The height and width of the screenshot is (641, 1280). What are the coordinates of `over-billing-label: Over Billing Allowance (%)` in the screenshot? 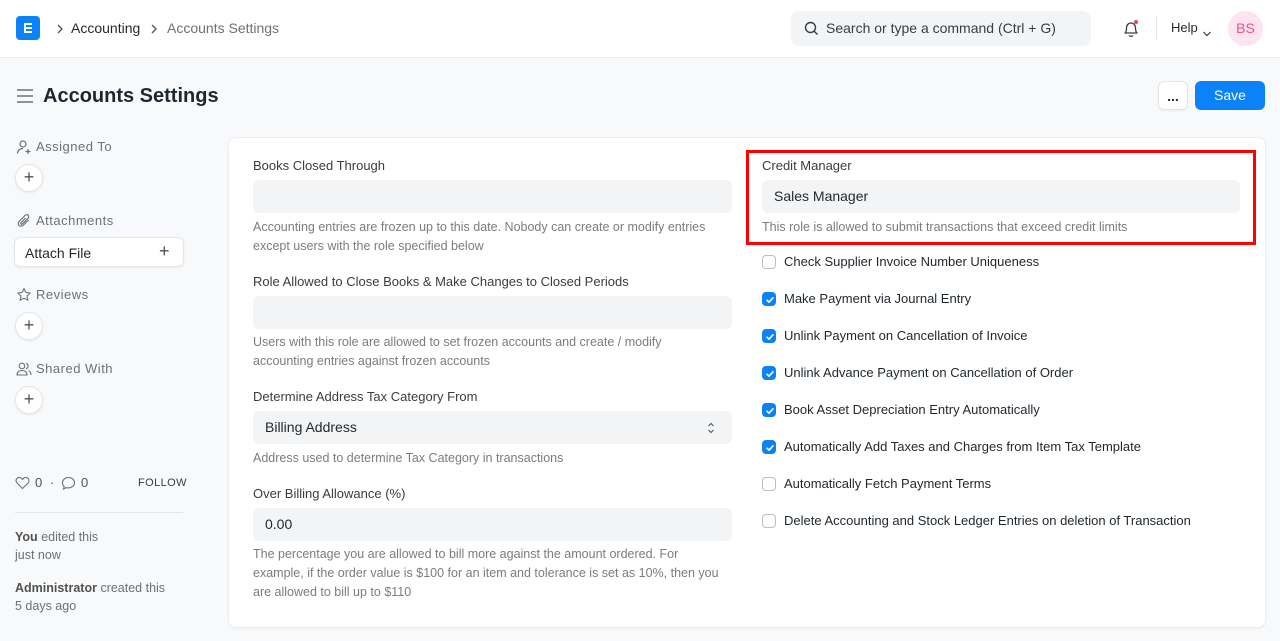 It's located at (329, 493).